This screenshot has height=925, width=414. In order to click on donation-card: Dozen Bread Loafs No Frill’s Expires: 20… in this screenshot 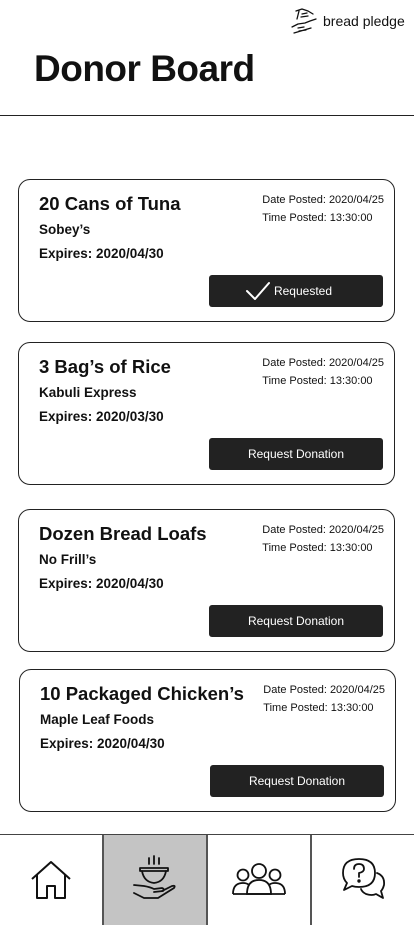, I will do `click(206, 580)`.